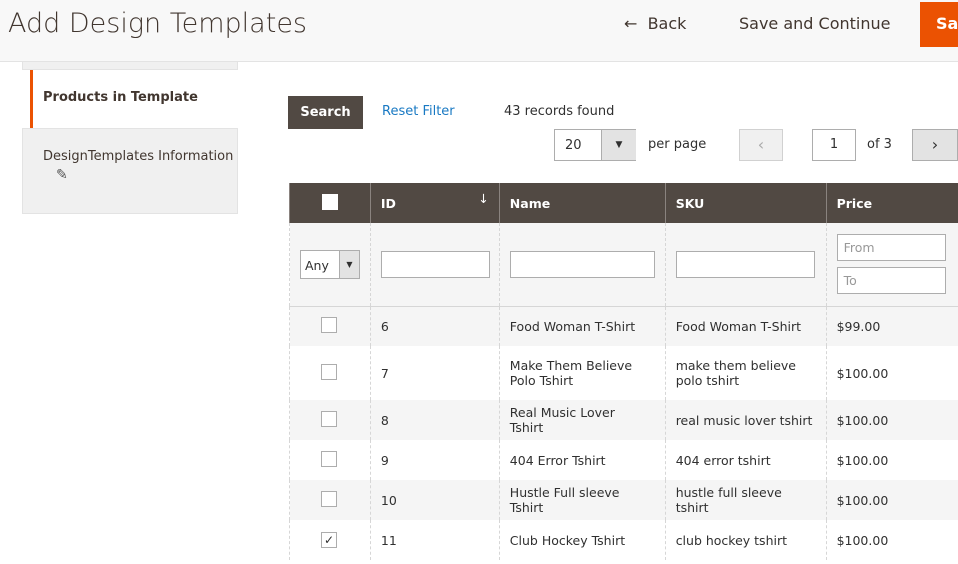 Image resolution: width=958 pixels, height=564 pixels. Describe the element at coordinates (677, 144) in the screenshot. I see `per-page-label: per page` at that location.